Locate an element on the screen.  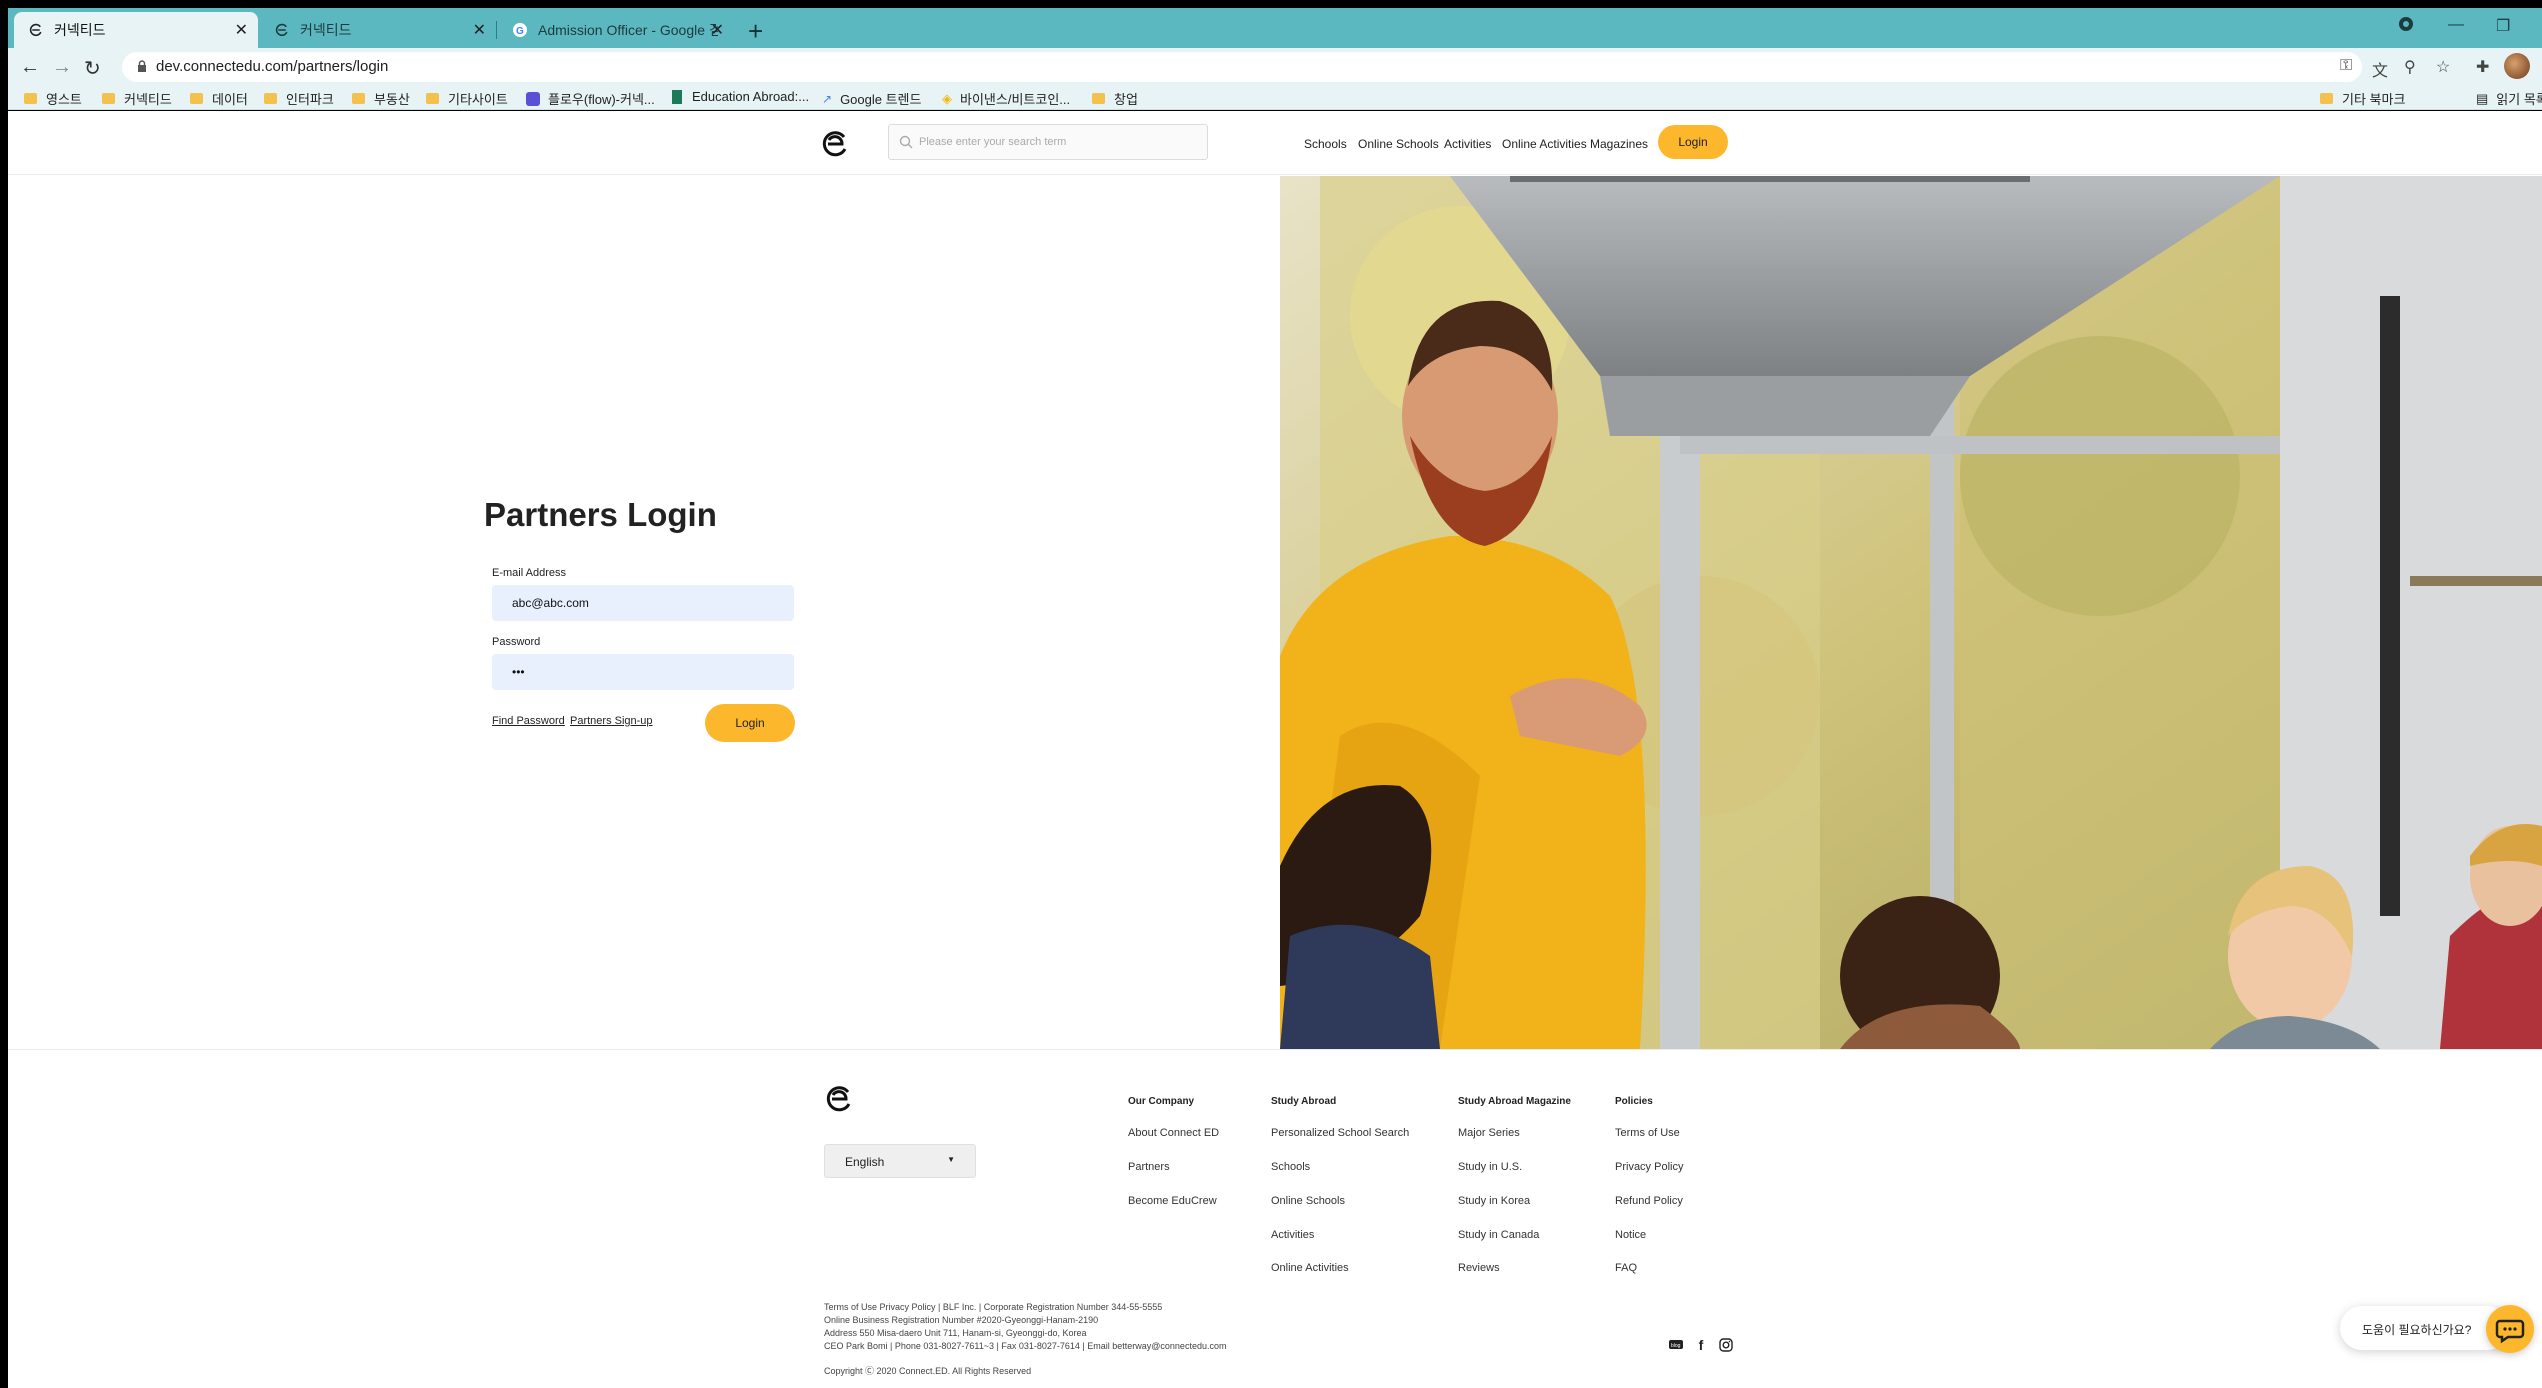
connected-favicon-icon is located at coordinates (36, 30).